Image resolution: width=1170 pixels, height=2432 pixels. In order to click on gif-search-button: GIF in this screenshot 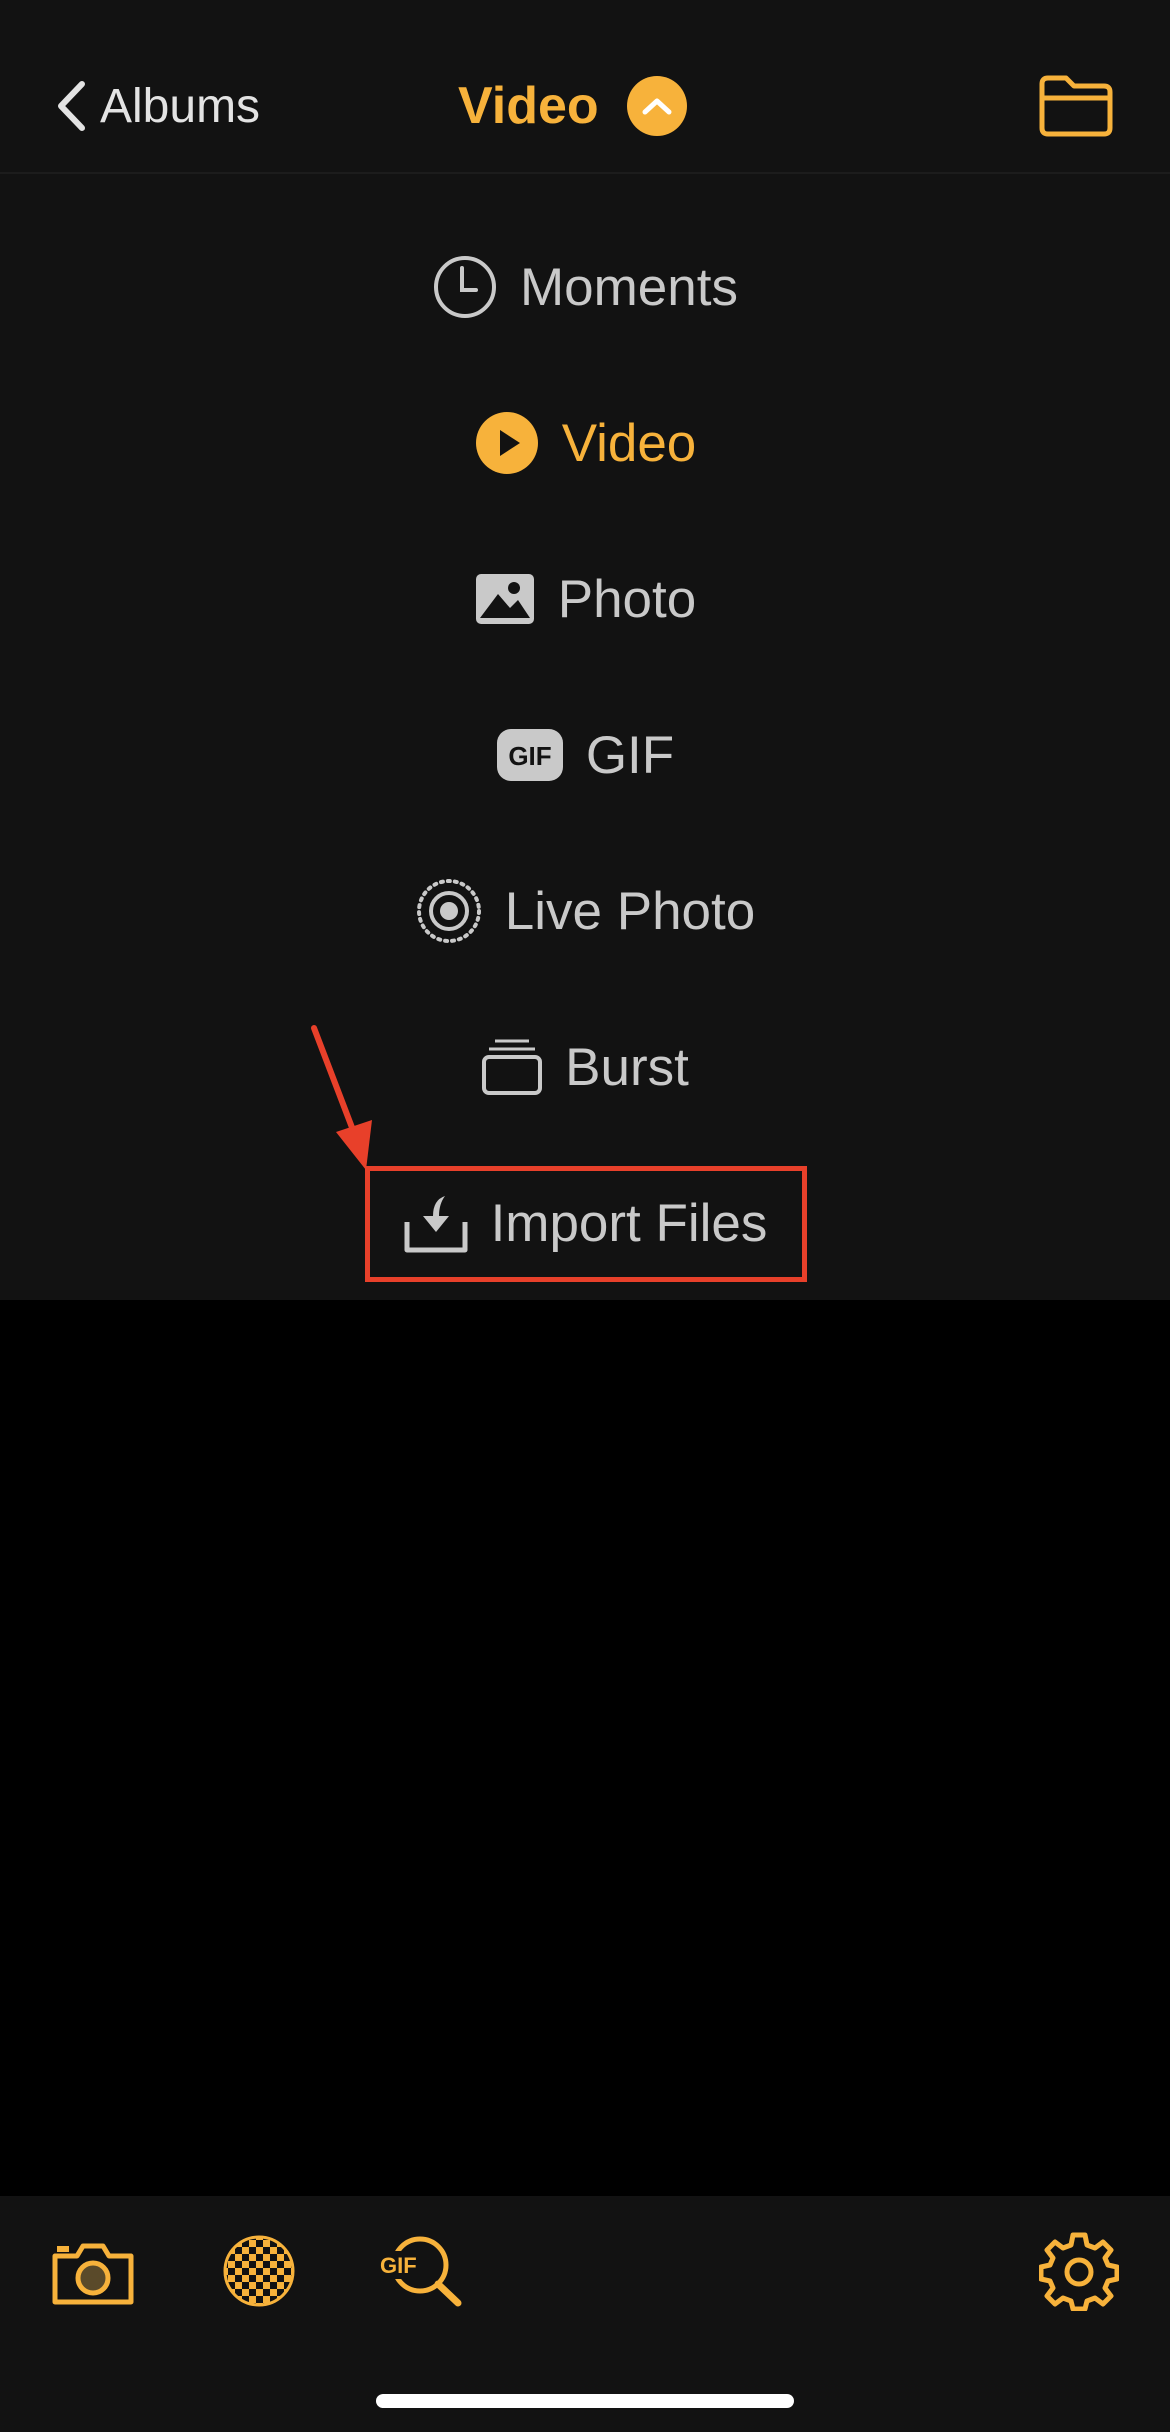, I will do `click(421, 2271)`.